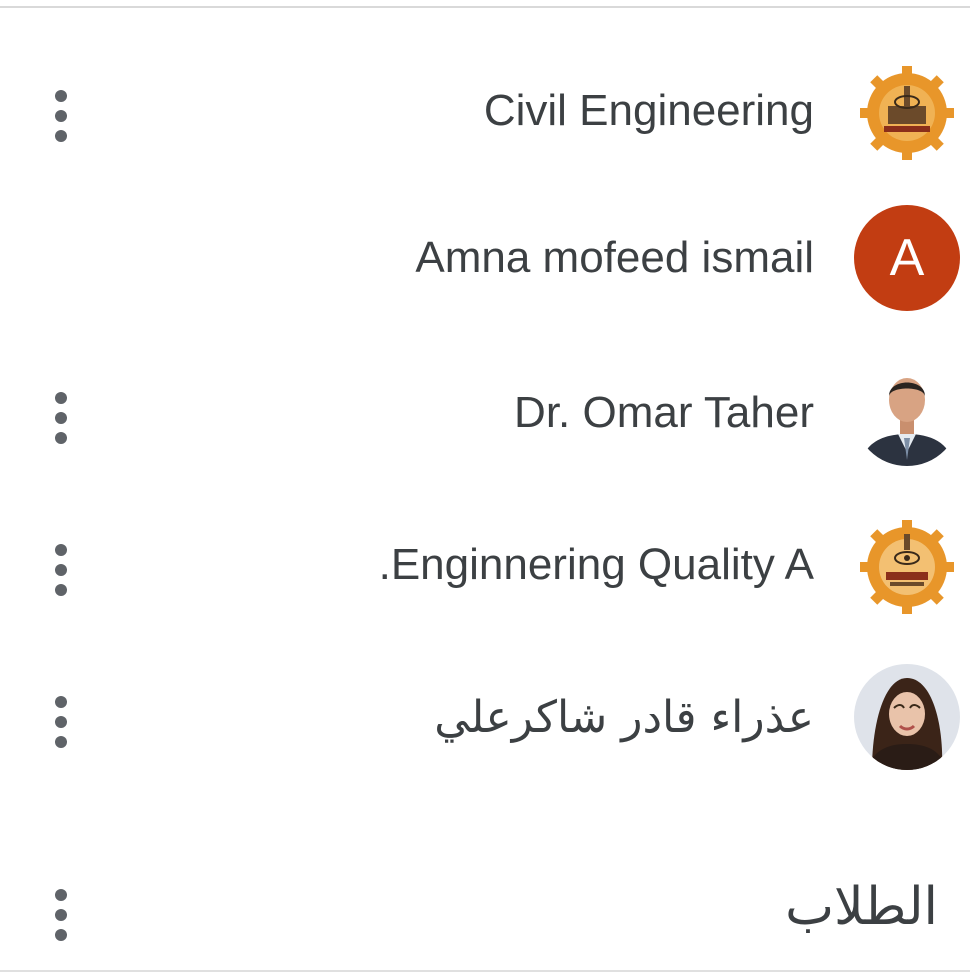 The height and width of the screenshot is (980, 970). Describe the element at coordinates (485, 971) in the screenshot. I see `bottom-divider` at that location.